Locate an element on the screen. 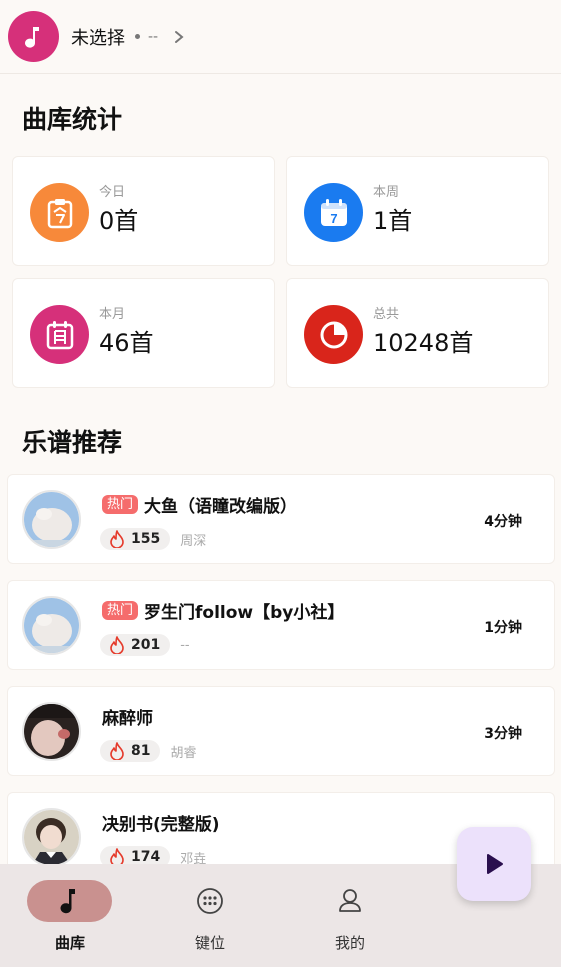 This screenshot has height=967, width=561. week-calendar-icon: 7 is located at coordinates (333, 212).